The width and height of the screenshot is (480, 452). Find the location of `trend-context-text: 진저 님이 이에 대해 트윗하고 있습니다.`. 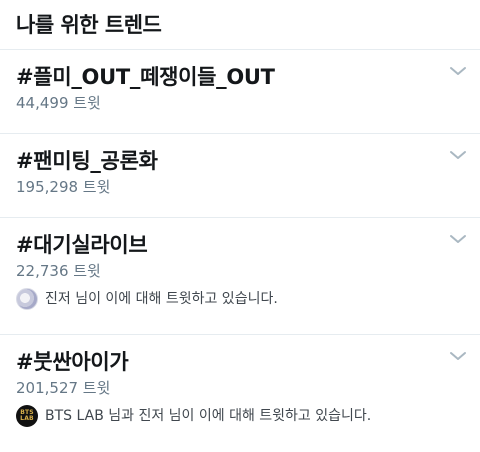

trend-context-text: 진저 님이 이에 대해 트윗하고 있습니다. is located at coordinates (161, 299).